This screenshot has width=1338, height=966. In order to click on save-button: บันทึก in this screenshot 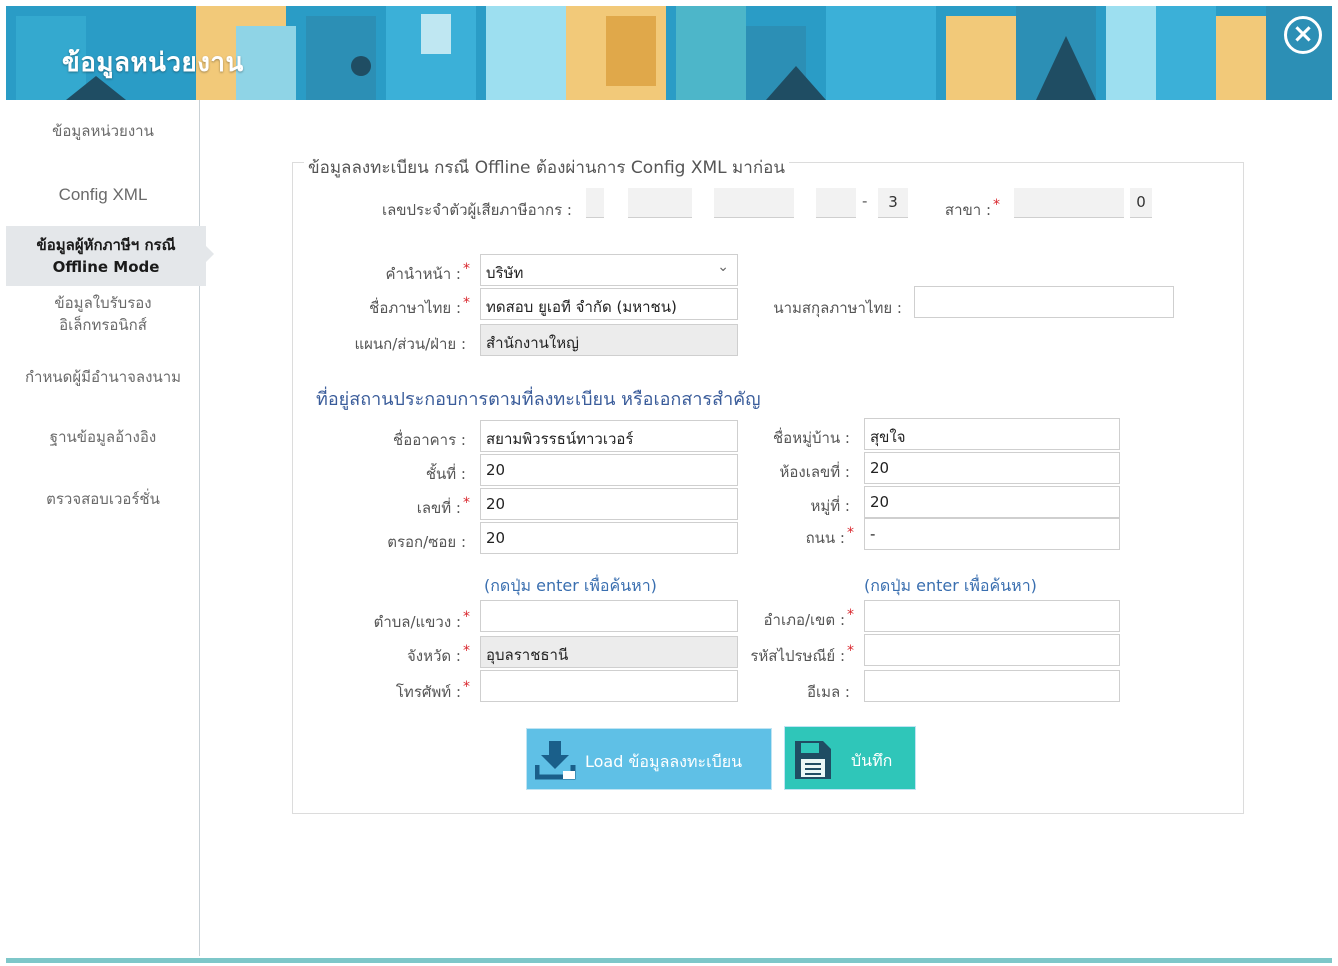, I will do `click(850, 758)`.